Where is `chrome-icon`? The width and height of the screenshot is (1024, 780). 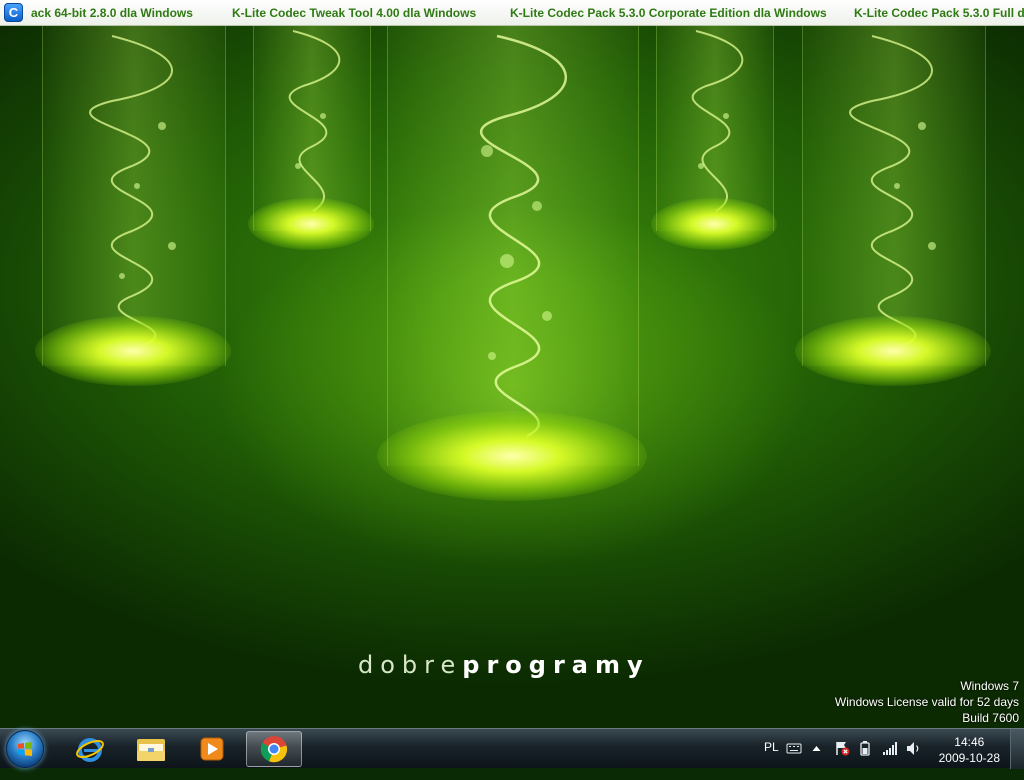
chrome-icon is located at coordinates (274, 749).